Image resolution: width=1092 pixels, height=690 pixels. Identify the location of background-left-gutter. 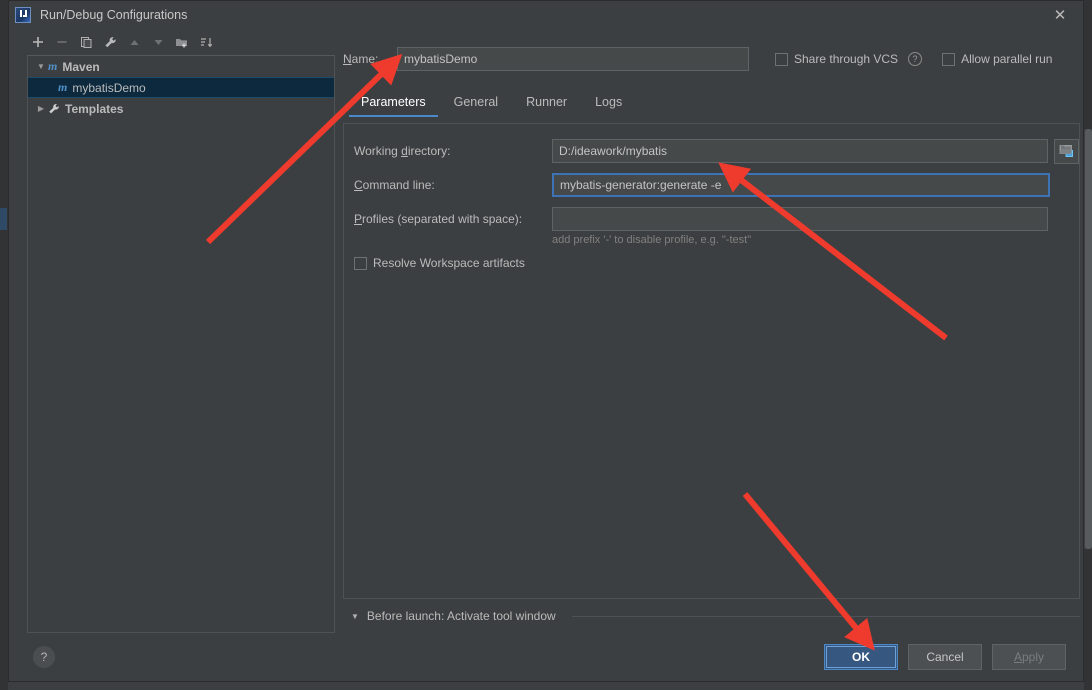
(4, 345).